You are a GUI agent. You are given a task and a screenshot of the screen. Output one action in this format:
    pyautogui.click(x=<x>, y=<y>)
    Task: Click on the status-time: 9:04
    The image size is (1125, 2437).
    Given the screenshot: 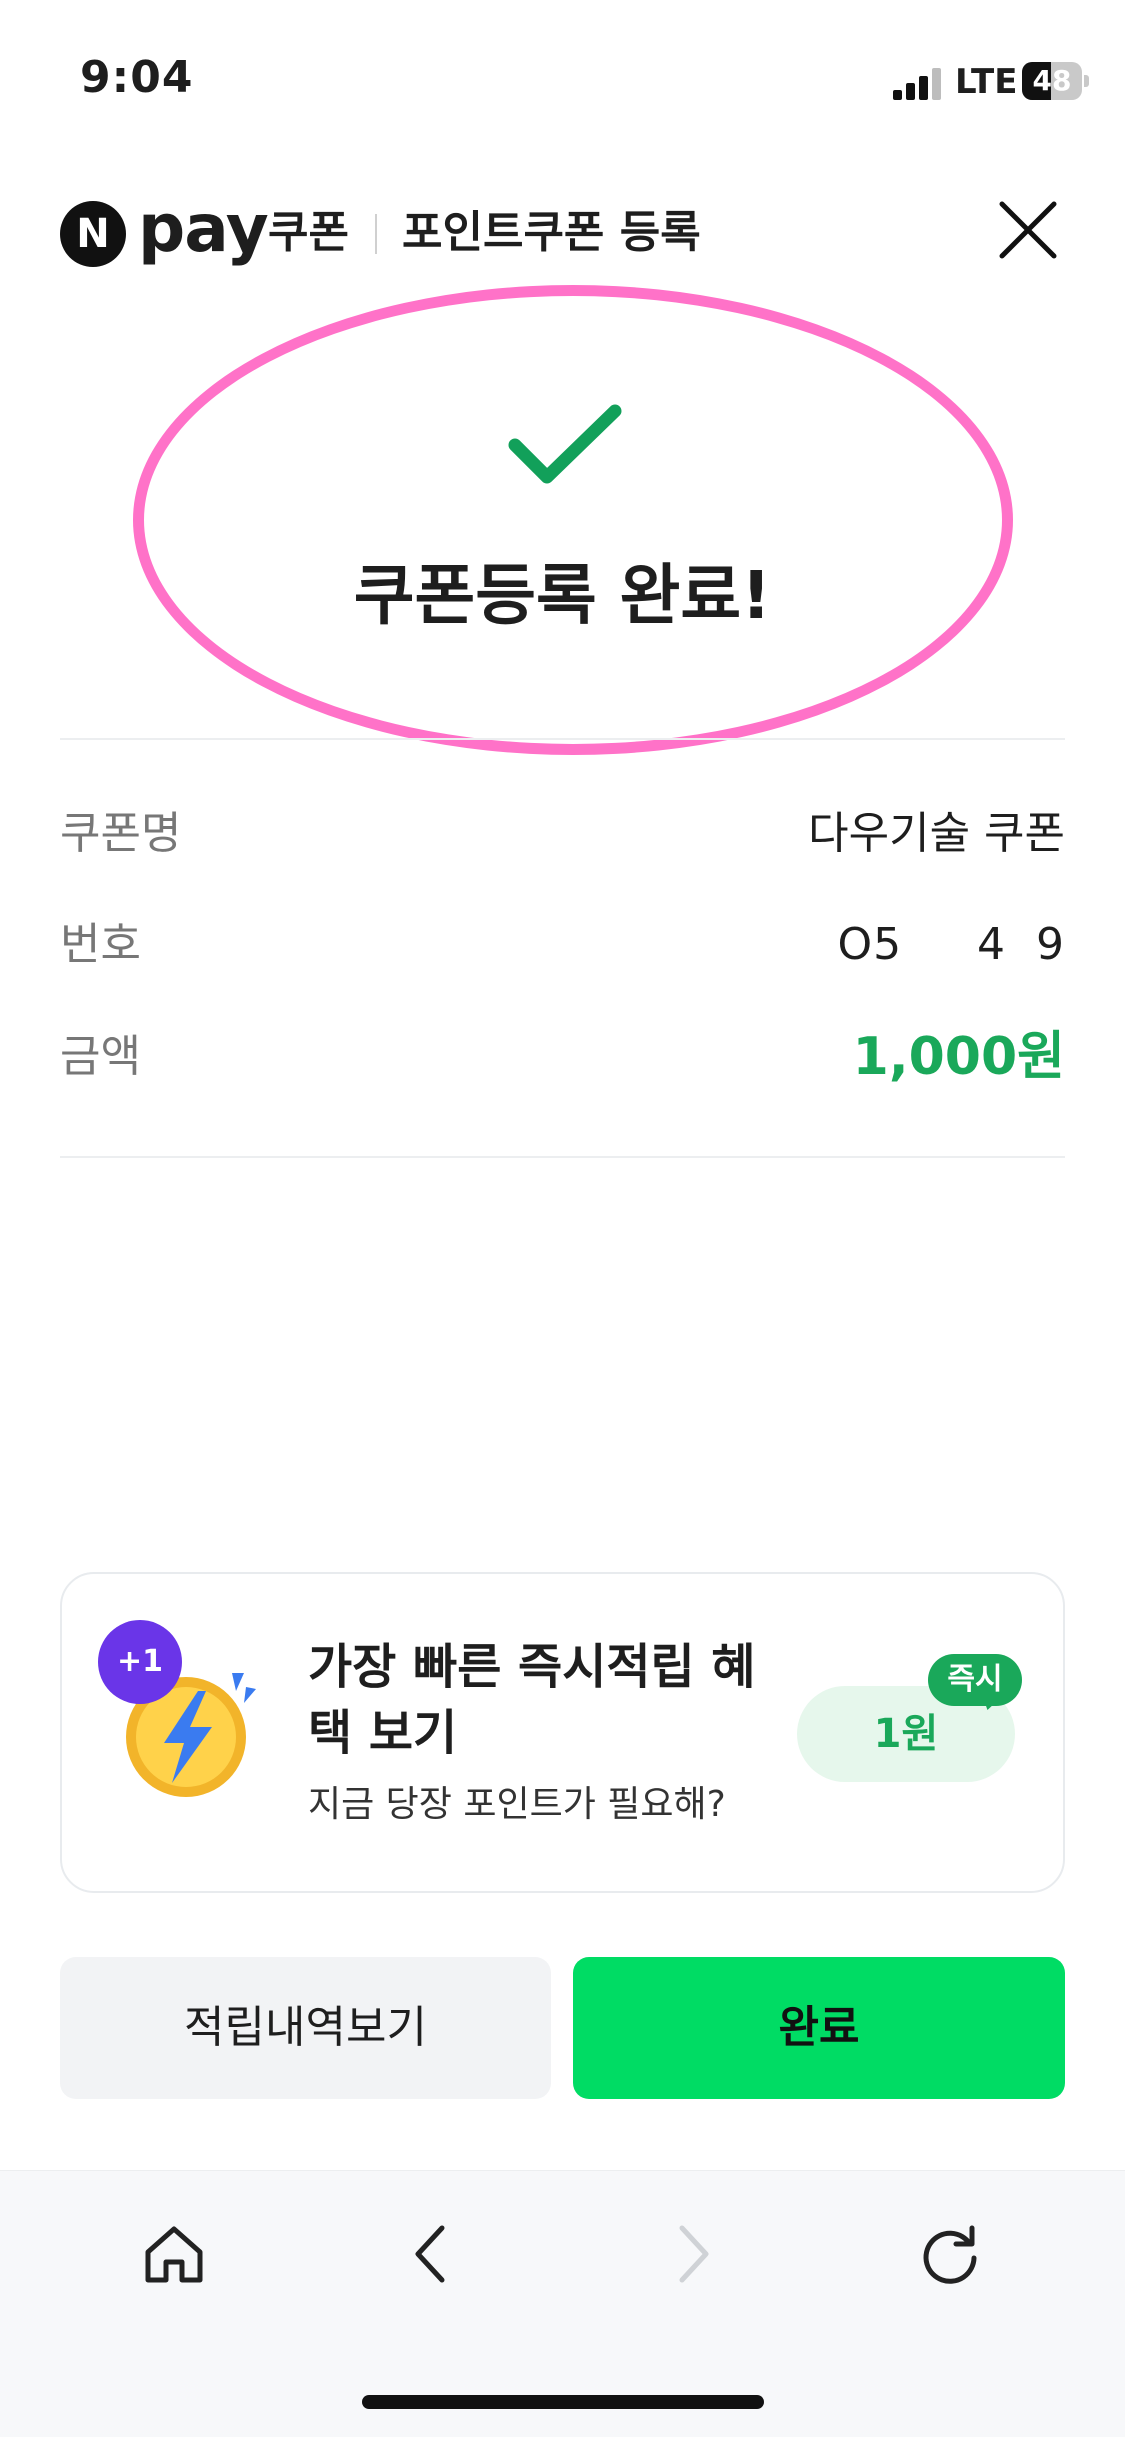 What is the action you would take?
    pyautogui.click(x=137, y=77)
    